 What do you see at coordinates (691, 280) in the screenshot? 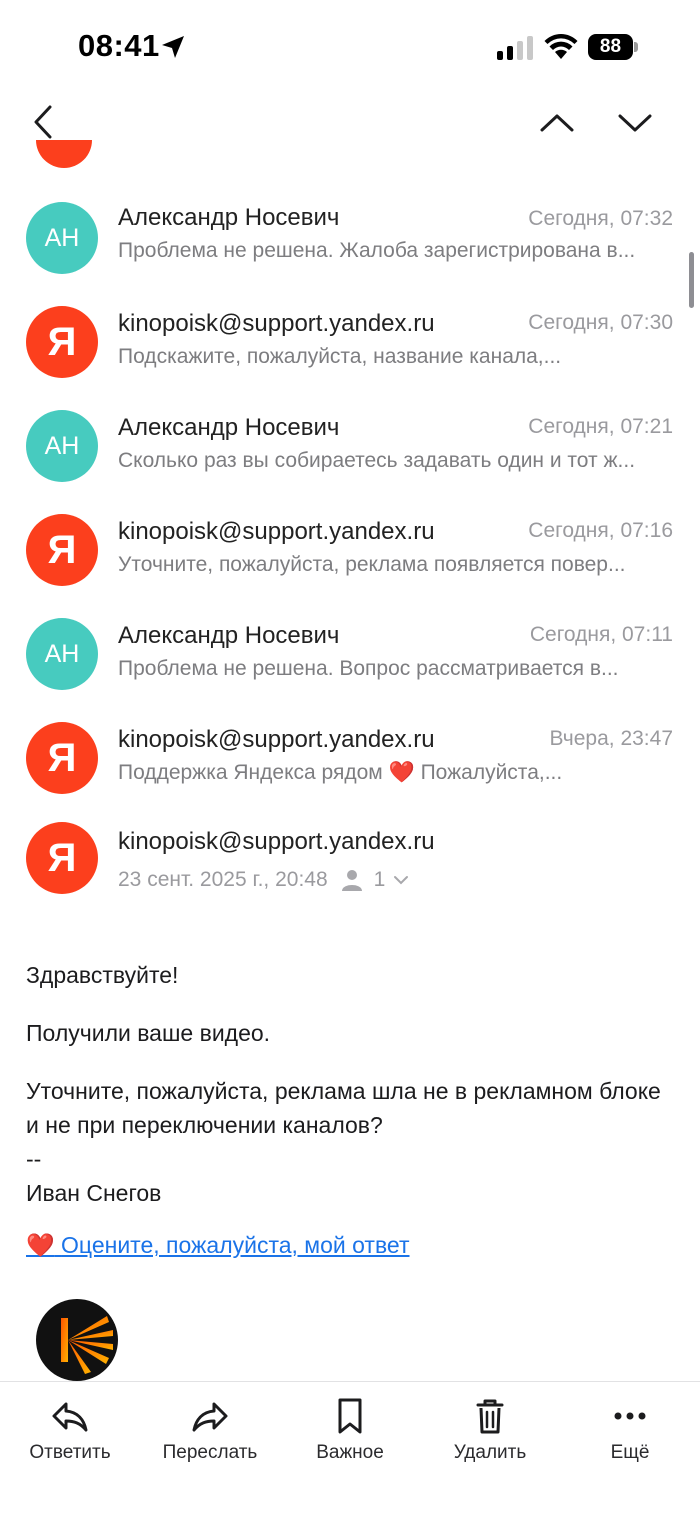
I see `scroll-indicator` at bounding box center [691, 280].